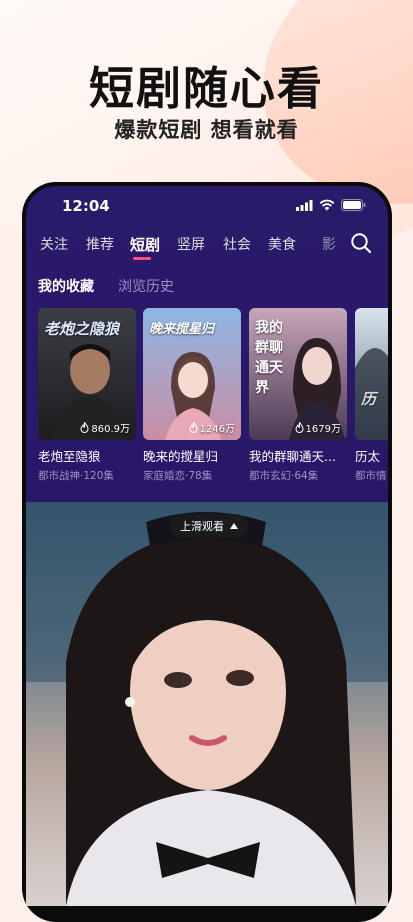  What do you see at coordinates (76, 476) in the screenshot?
I see `drama-meta: 都市战神·120集` at bounding box center [76, 476].